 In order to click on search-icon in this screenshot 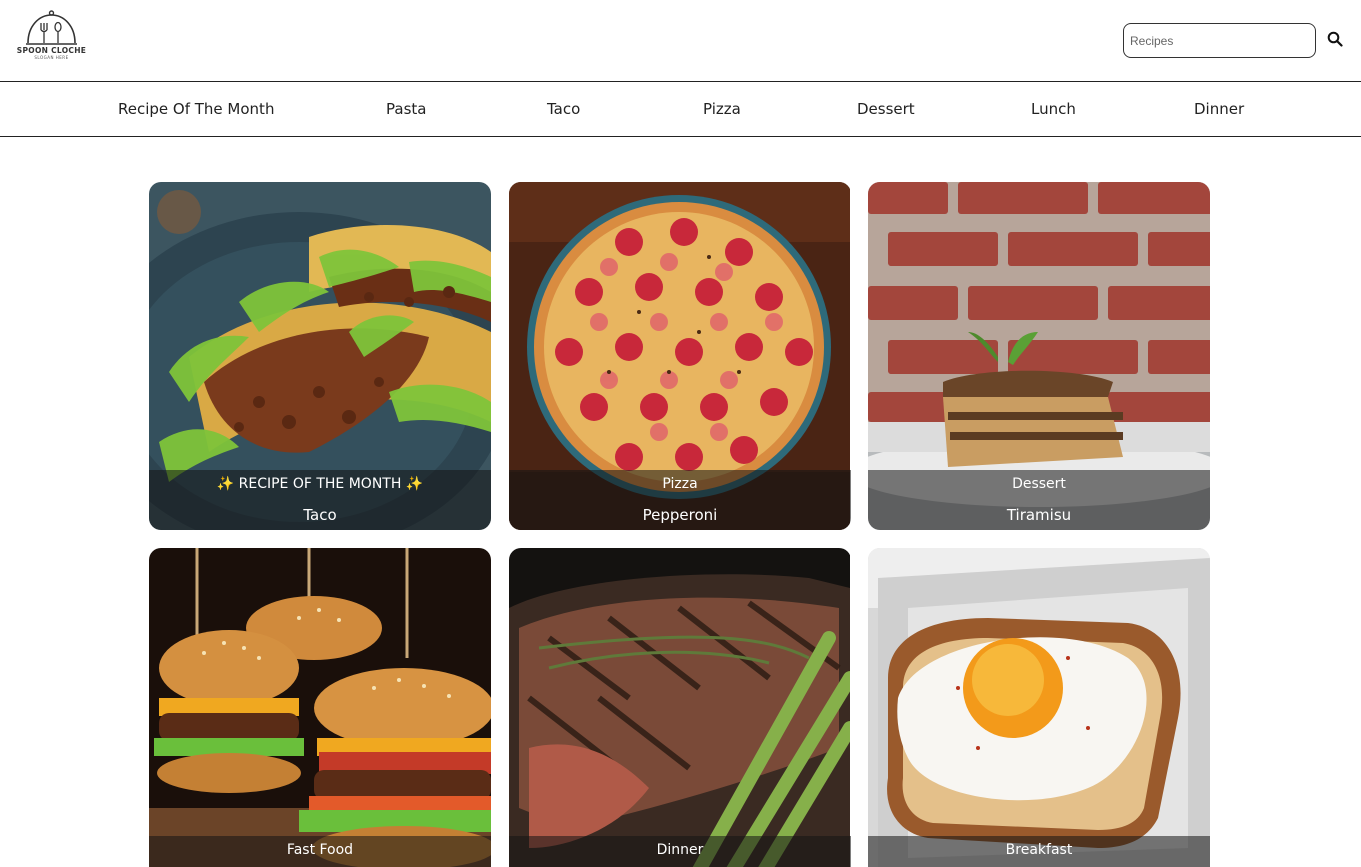, I will do `click(1335, 39)`.